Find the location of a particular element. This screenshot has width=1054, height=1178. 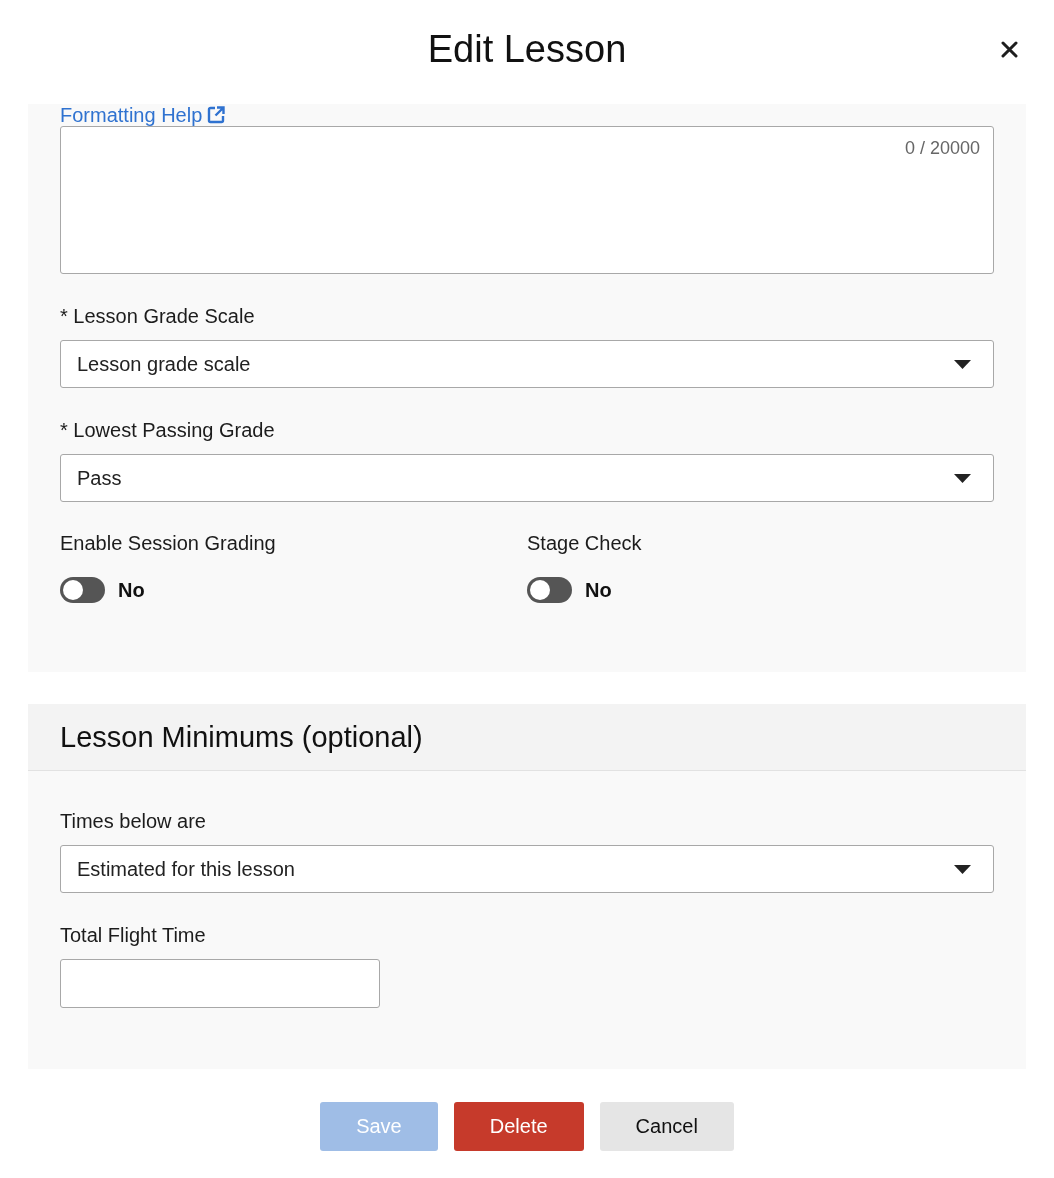

character-counter: 0 / 20000 is located at coordinates (942, 148).